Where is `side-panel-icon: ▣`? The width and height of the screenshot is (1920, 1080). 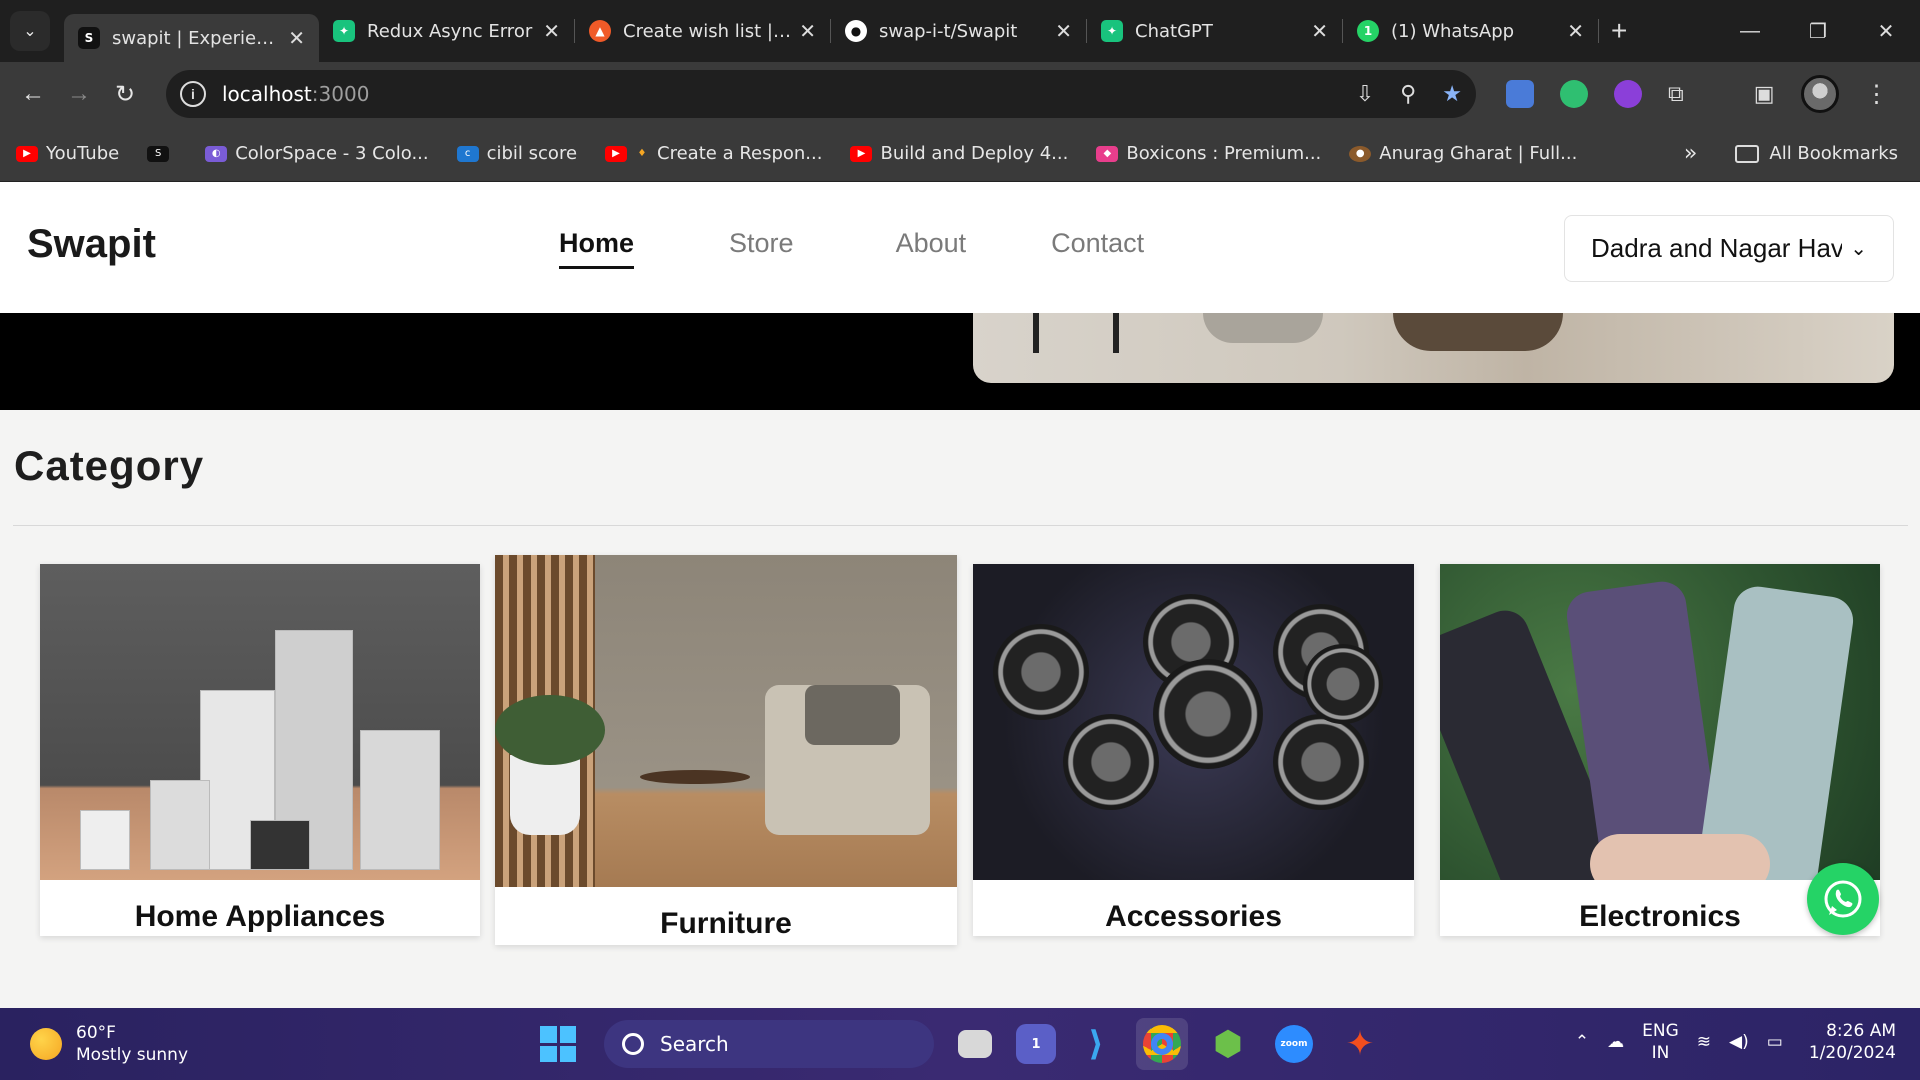
side-panel-icon: ▣ is located at coordinates (1764, 94).